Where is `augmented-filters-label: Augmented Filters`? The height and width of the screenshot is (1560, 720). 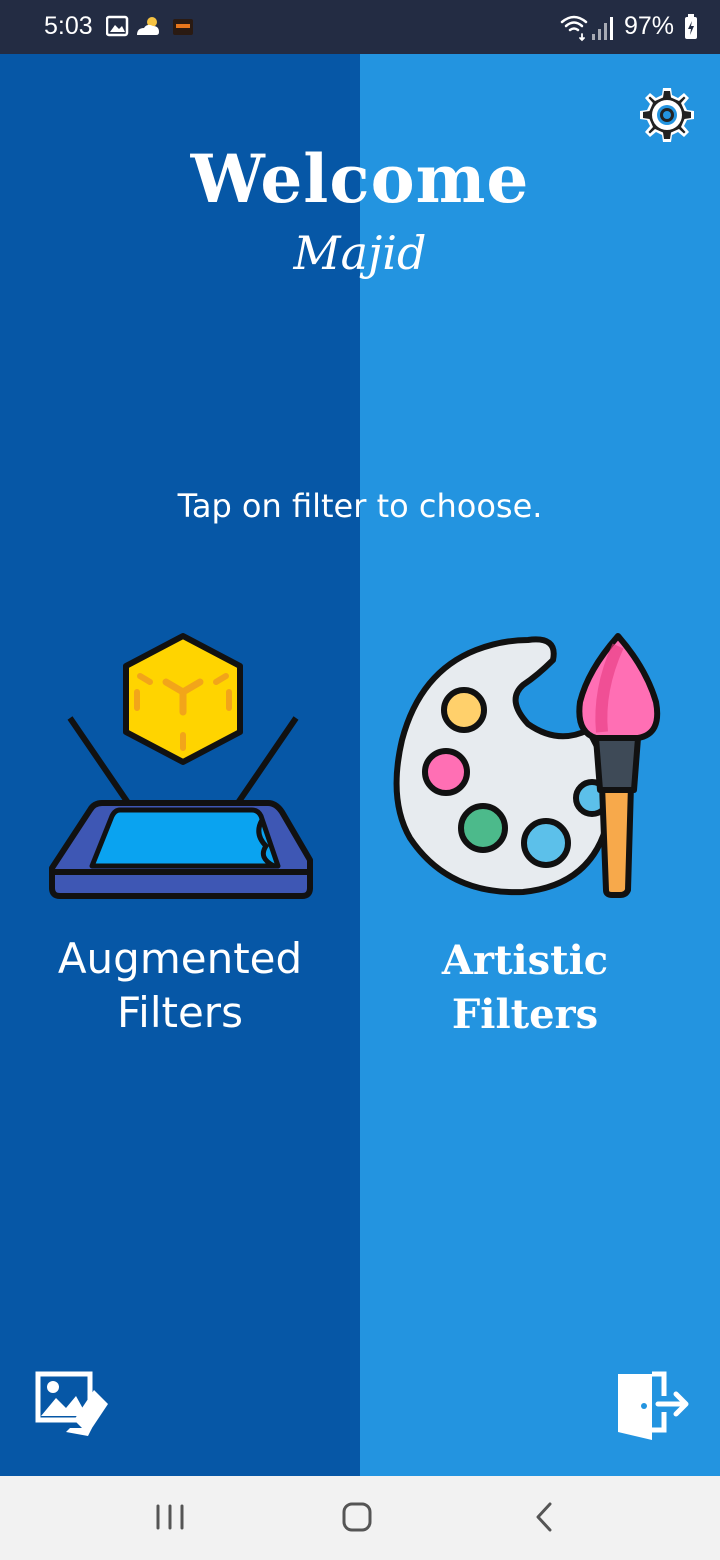
augmented-filters-label: Augmented Filters is located at coordinates (180, 986).